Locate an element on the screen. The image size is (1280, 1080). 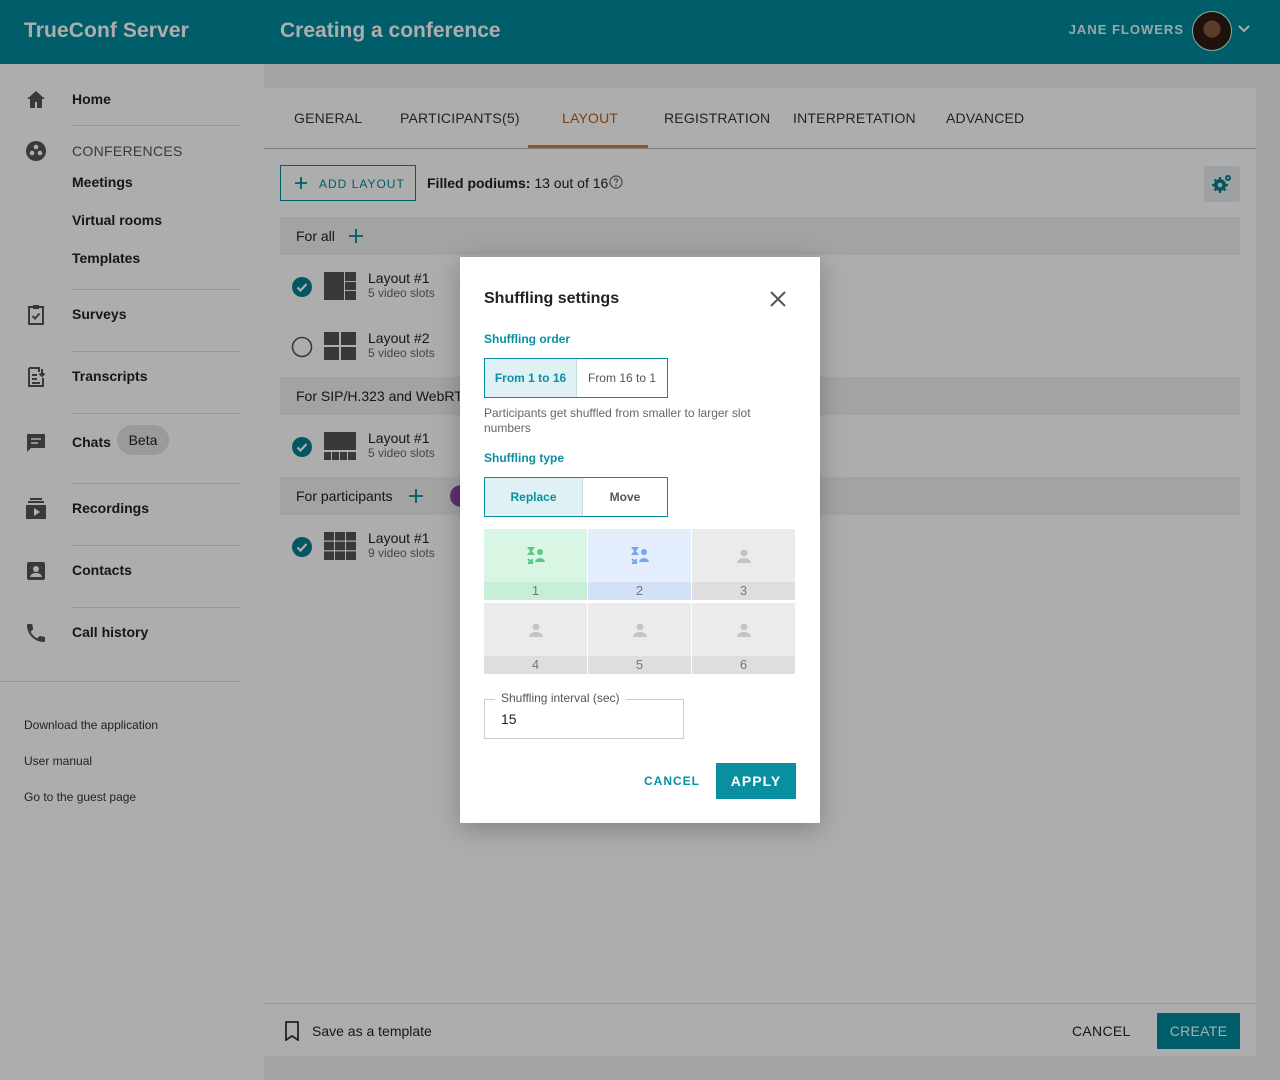
close-icon is located at coordinates (778, 299).